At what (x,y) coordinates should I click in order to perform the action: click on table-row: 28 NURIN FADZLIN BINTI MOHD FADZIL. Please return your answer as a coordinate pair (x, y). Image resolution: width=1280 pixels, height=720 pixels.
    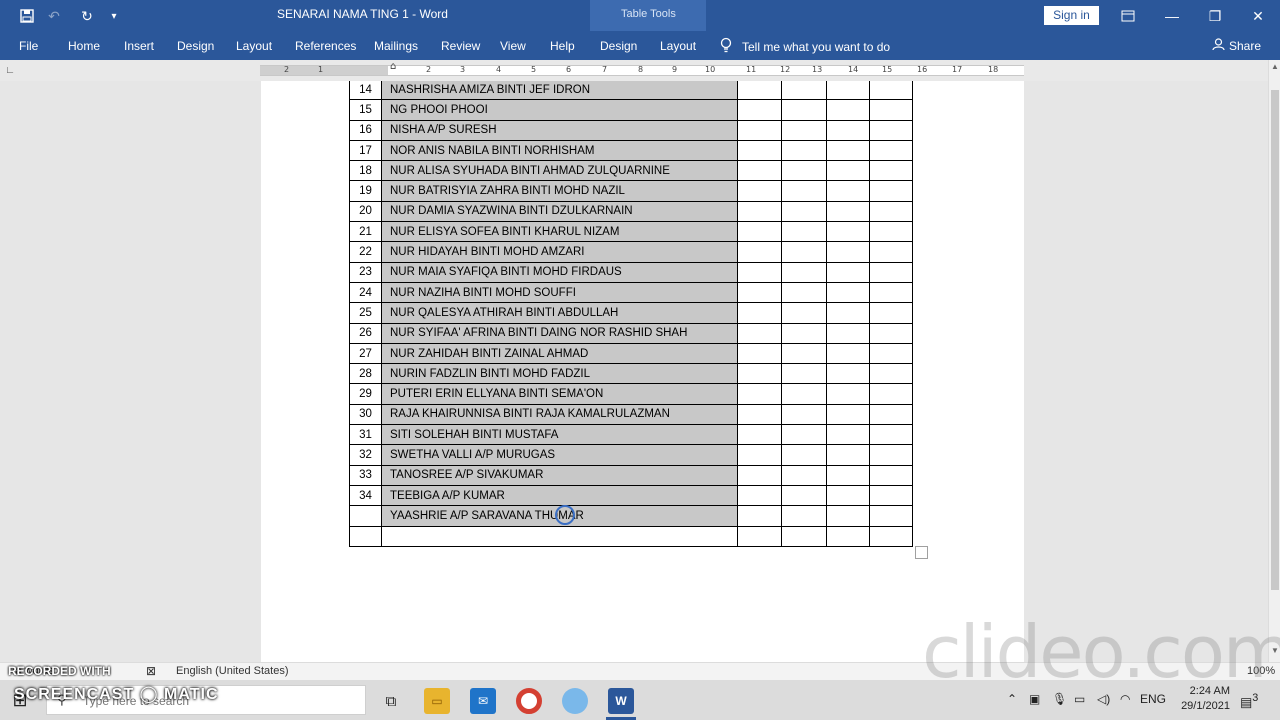
    Looking at the image, I should click on (631, 374).